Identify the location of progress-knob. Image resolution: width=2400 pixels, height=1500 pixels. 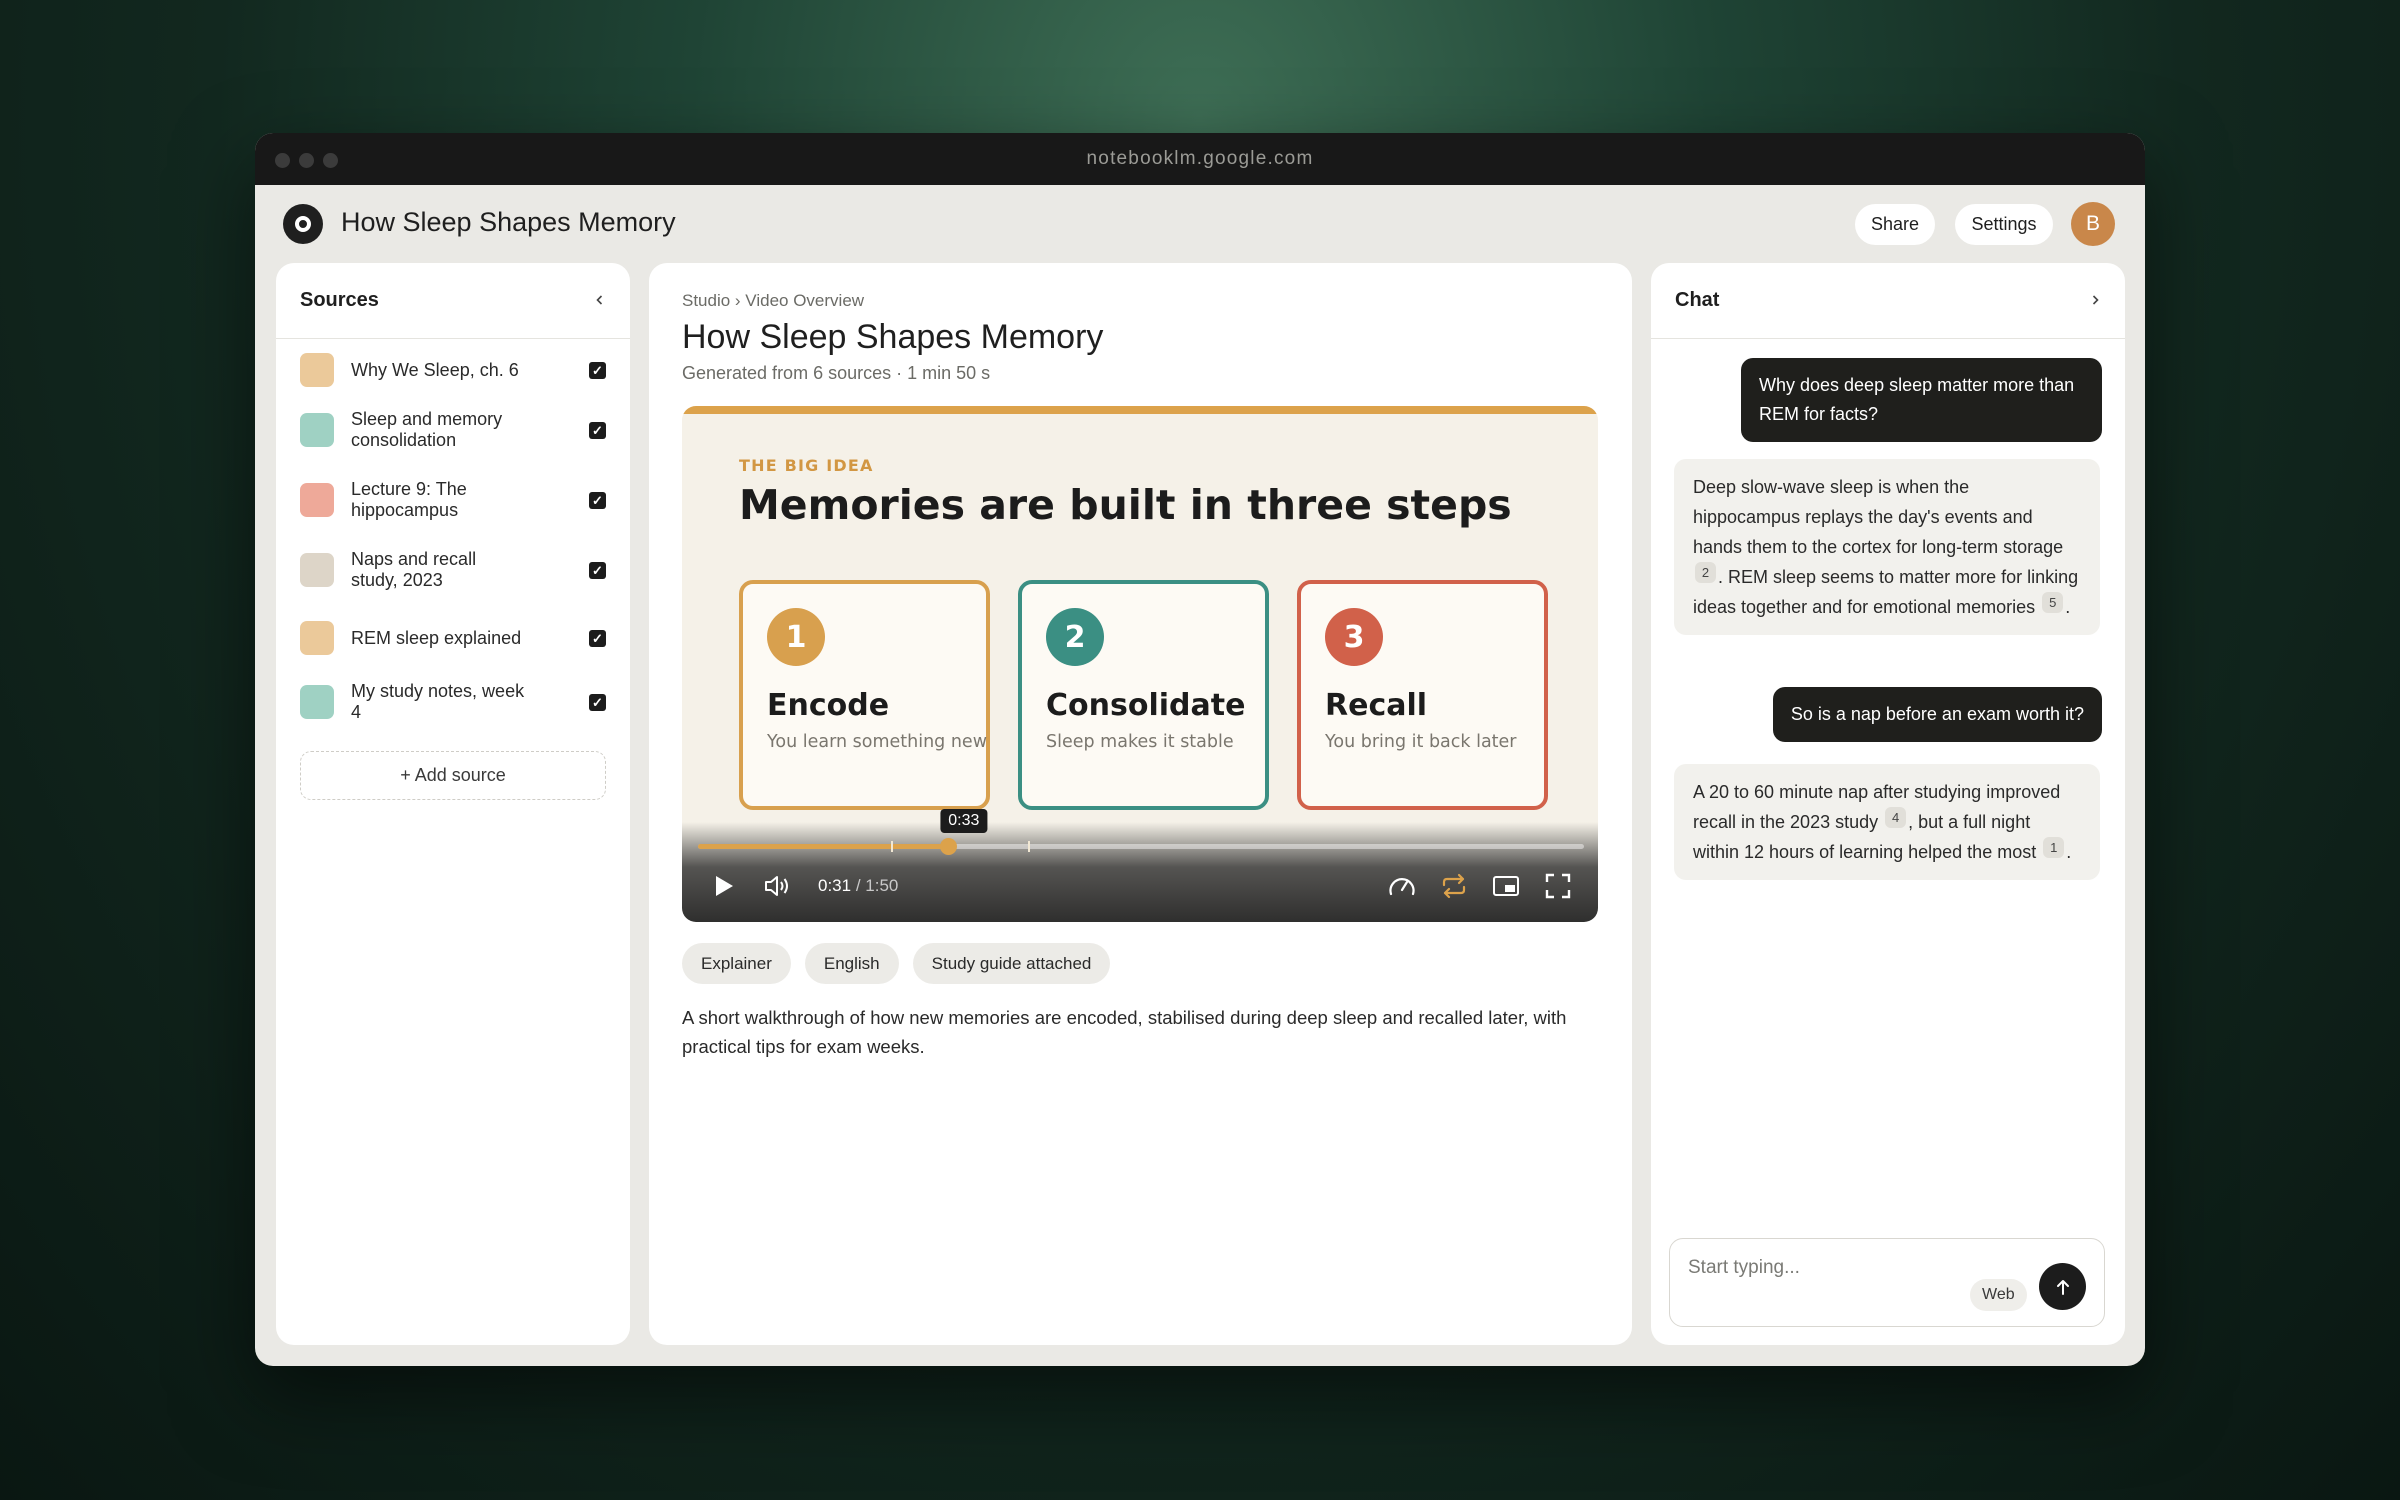
(948, 846).